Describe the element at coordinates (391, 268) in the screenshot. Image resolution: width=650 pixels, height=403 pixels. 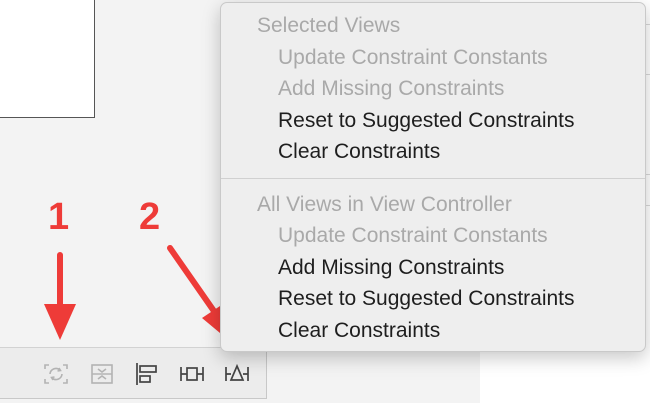
I see `menu-item-add-missing-constraints-all: Add Missing Constraints` at that location.